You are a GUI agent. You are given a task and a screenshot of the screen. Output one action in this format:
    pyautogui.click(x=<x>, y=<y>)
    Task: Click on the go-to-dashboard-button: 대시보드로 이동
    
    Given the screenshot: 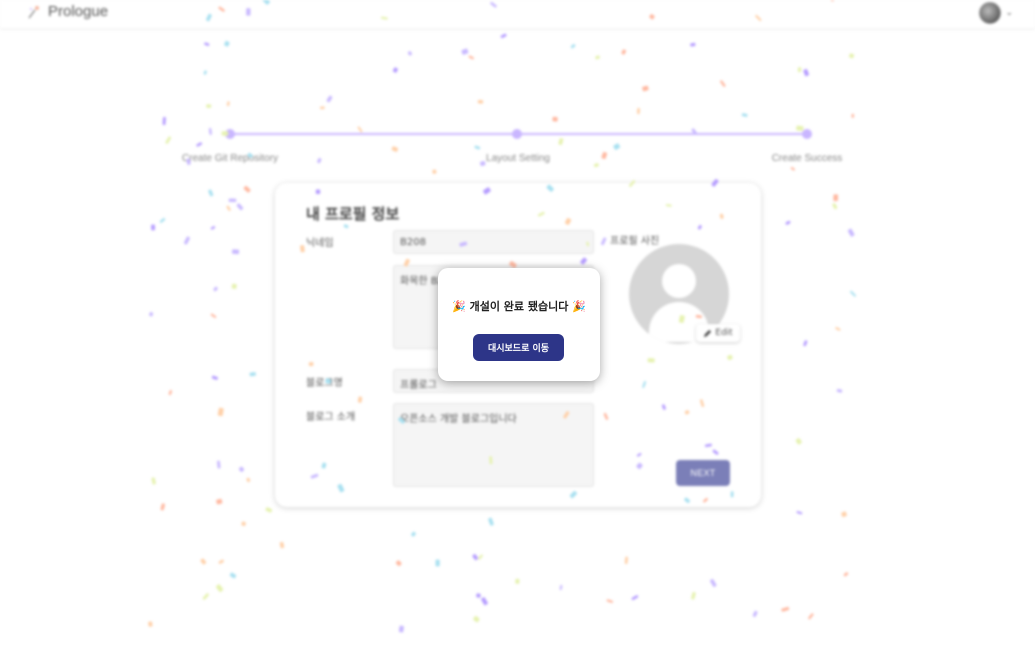 What is the action you would take?
    pyautogui.click(x=518, y=347)
    